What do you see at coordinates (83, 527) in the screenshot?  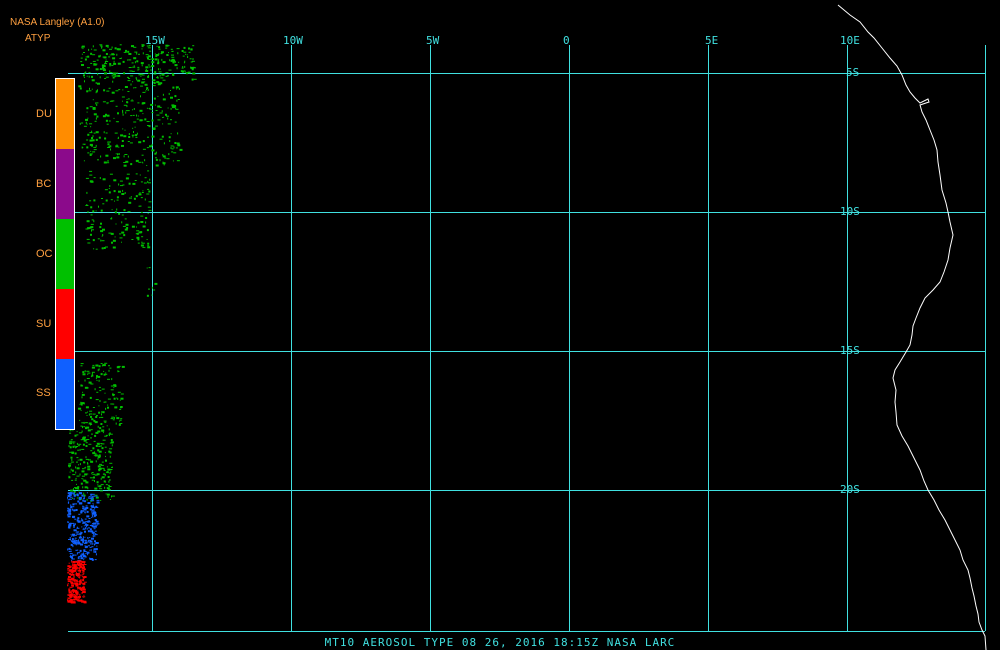 I see `ss-cluster` at bounding box center [83, 527].